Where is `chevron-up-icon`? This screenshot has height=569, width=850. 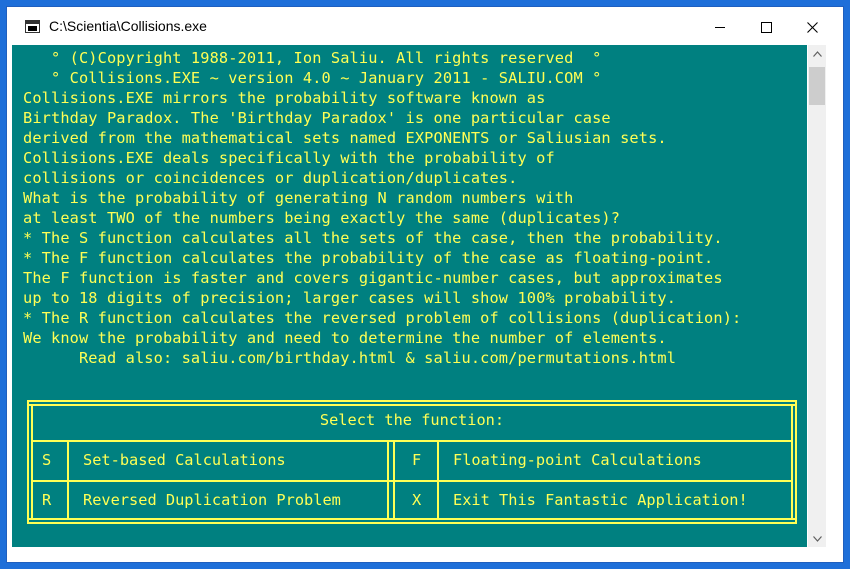
chevron-up-icon is located at coordinates (817, 53).